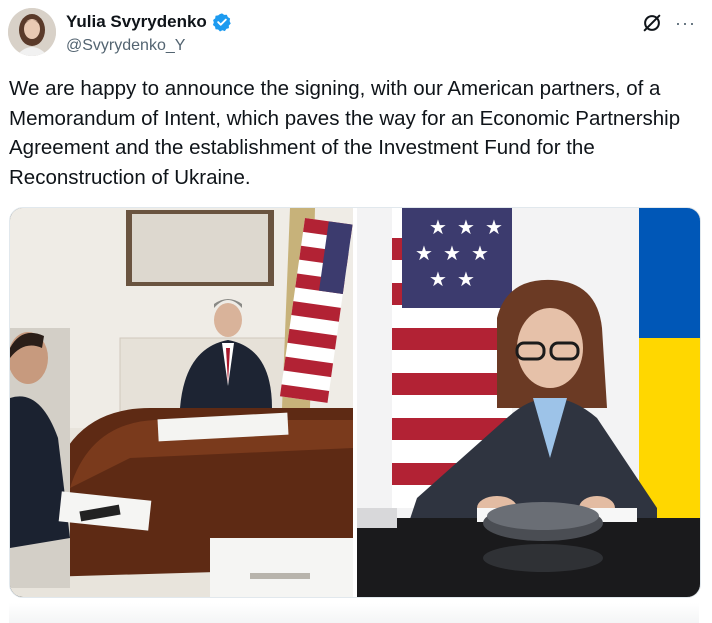 This screenshot has width=712, height=623. Describe the element at coordinates (354, 613) in the screenshot. I see `bottom-fade` at that location.